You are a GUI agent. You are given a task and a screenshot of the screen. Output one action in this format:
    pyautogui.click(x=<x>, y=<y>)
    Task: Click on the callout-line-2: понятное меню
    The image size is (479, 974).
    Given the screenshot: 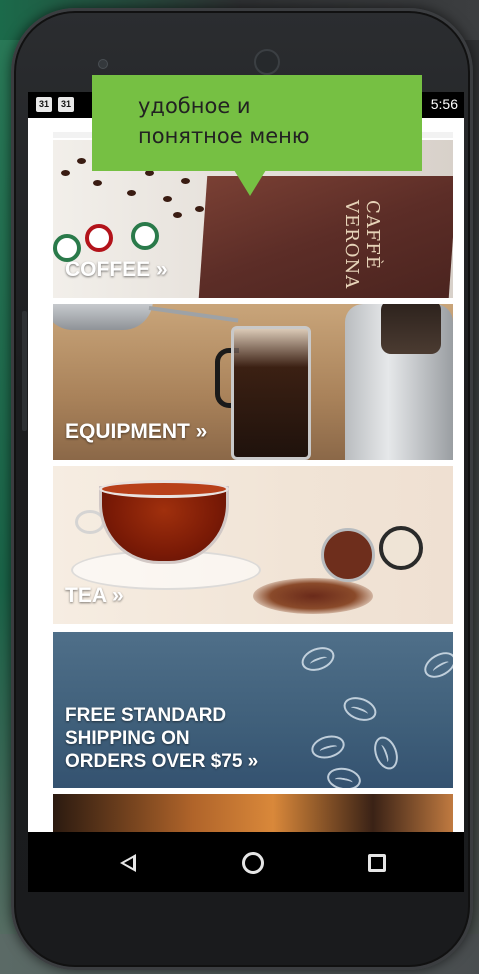 What is the action you would take?
    pyautogui.click(x=224, y=136)
    